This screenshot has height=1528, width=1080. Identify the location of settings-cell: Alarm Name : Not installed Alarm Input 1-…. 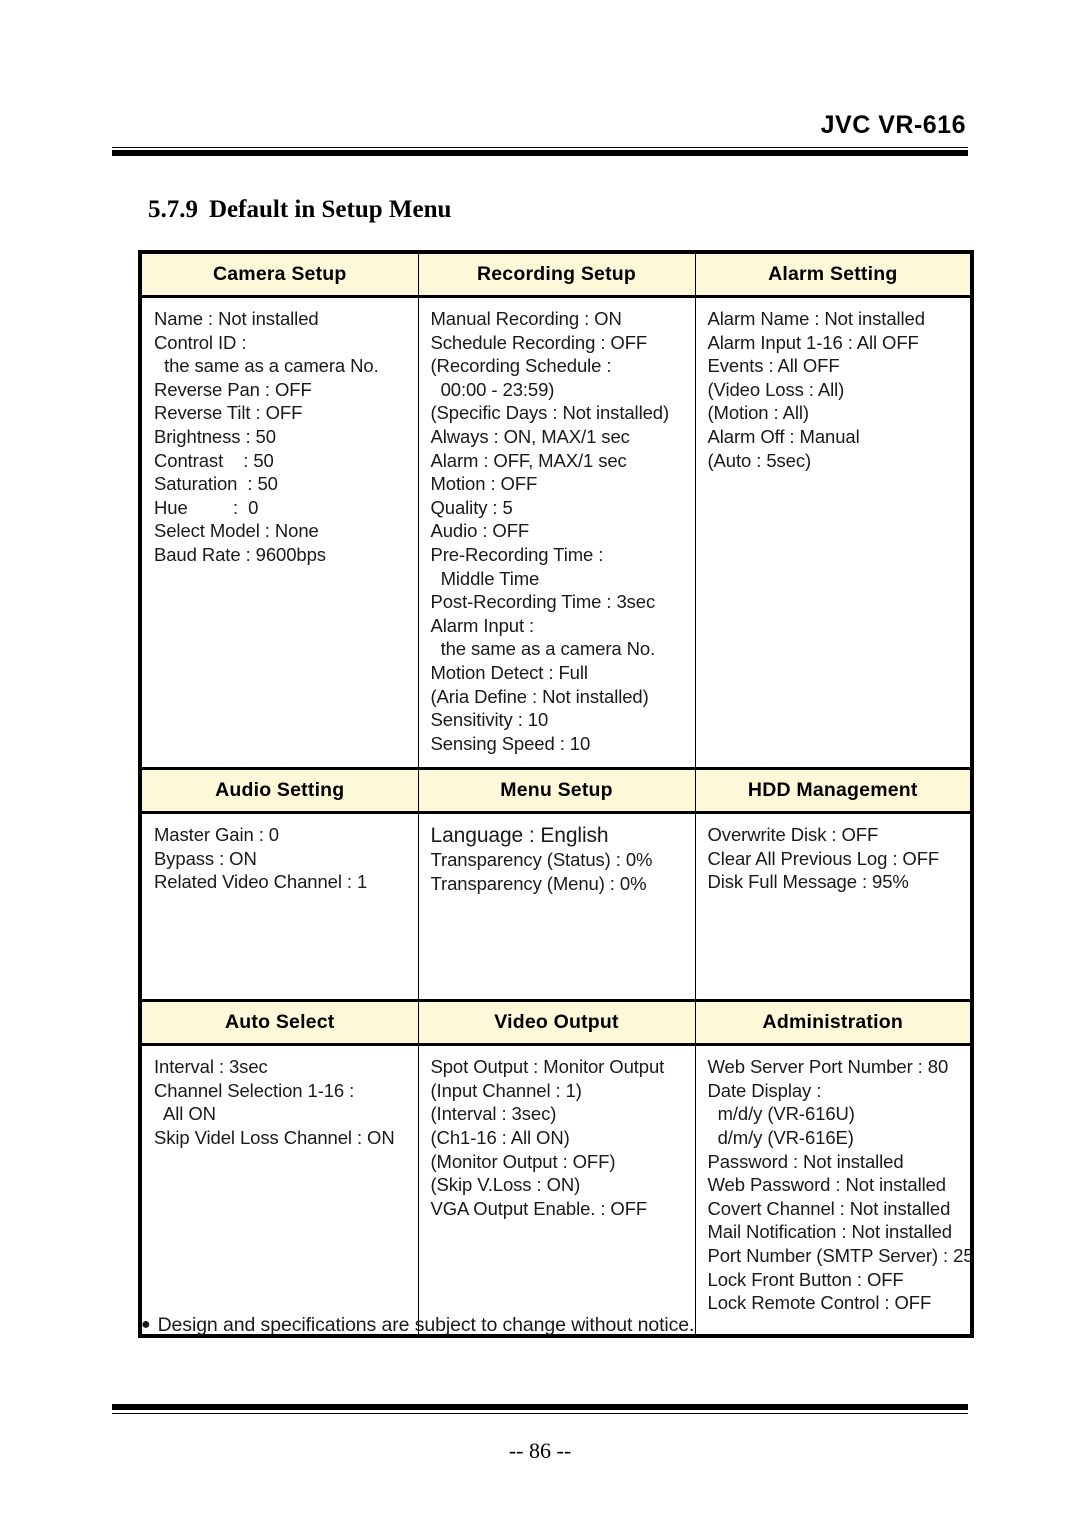
(833, 532).